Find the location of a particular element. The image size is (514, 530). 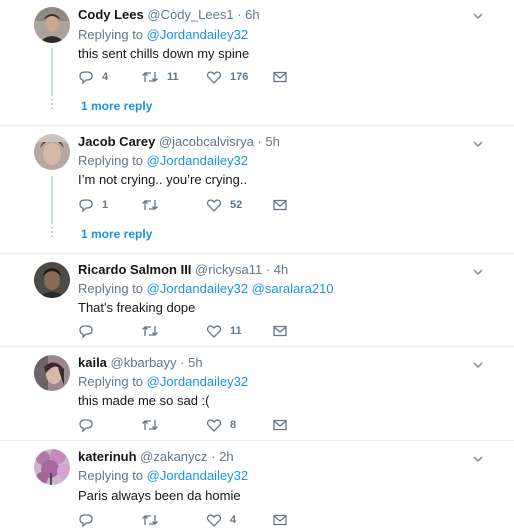

reply-count: 1 is located at coordinates (105, 205).